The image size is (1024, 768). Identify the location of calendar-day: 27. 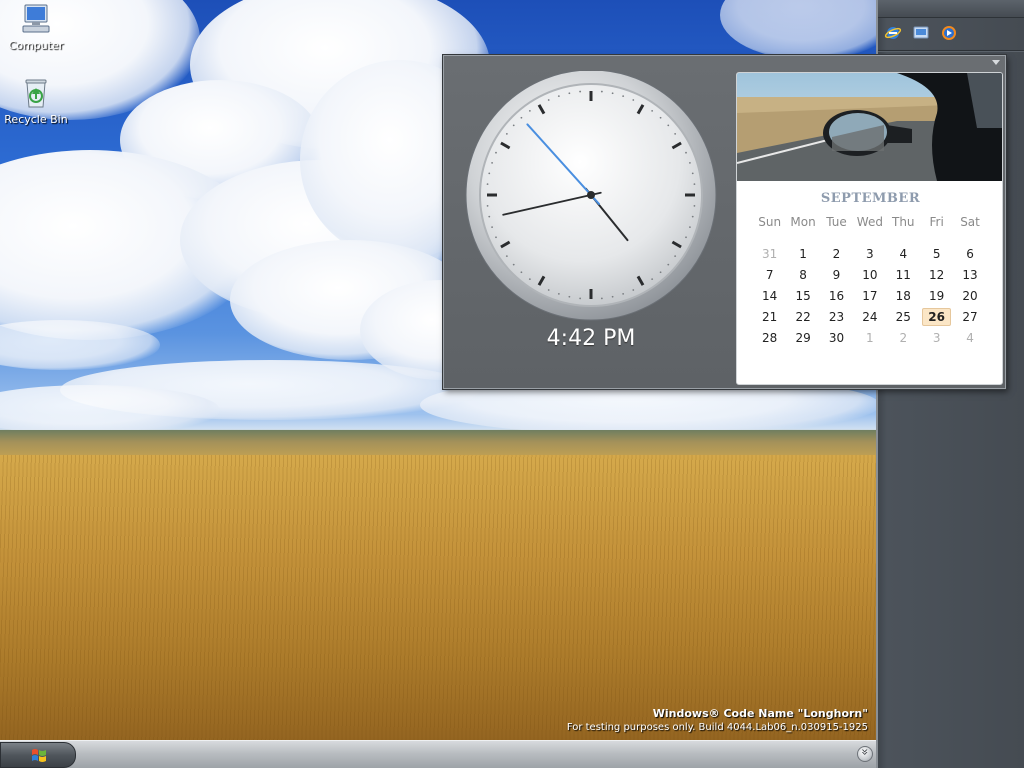
(969, 317).